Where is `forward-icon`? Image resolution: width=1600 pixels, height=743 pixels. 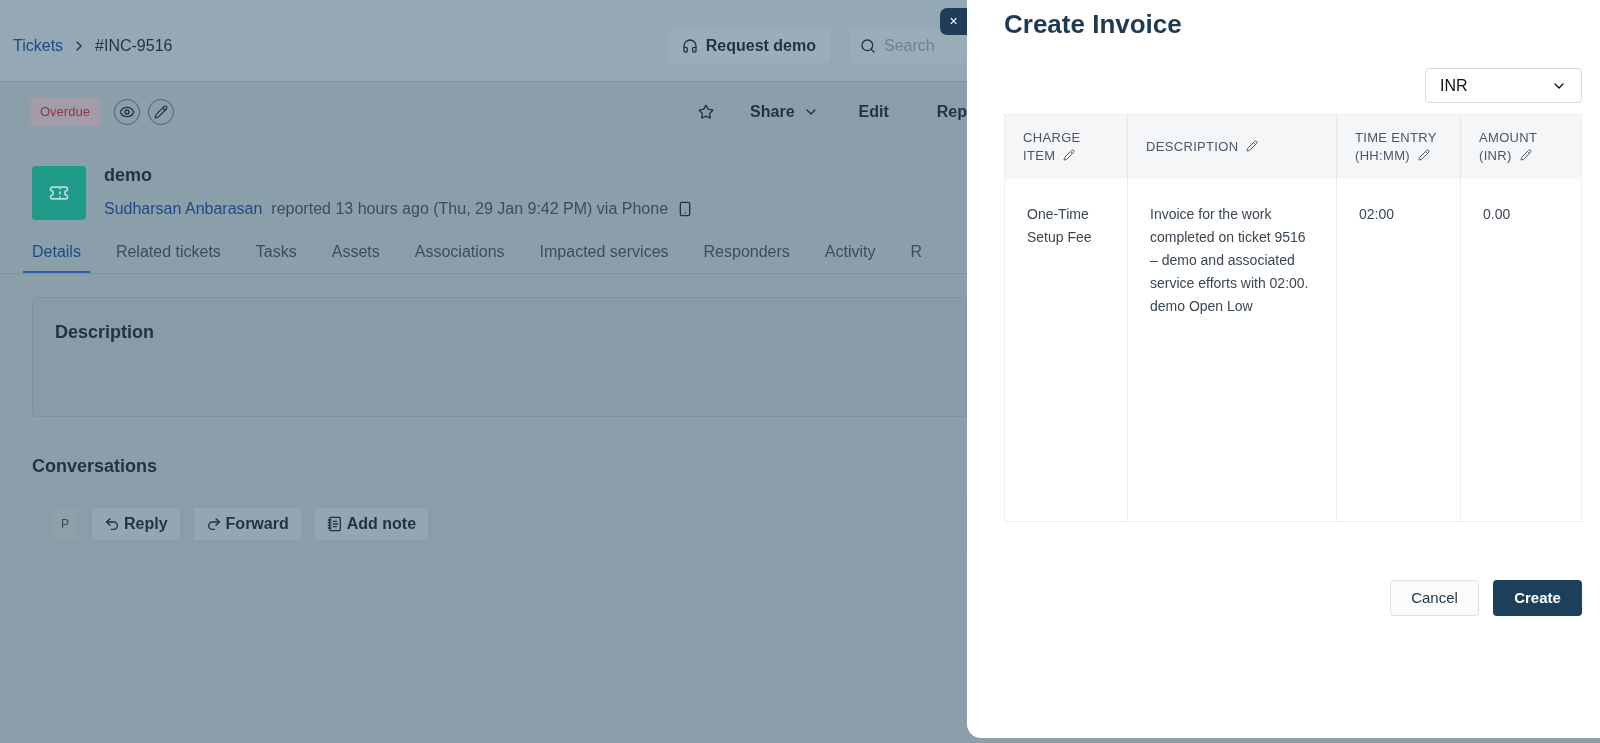 forward-icon is located at coordinates (213, 524).